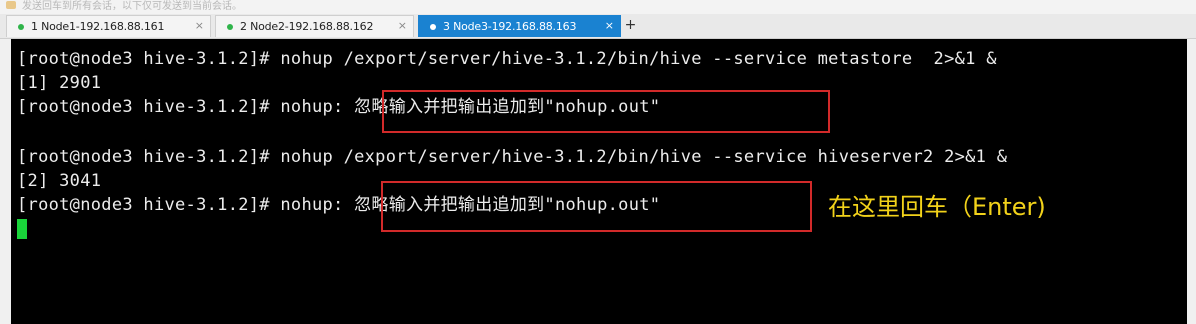  I want to click on tab-label: 3 Node3-192.168.88.163, so click(510, 26).